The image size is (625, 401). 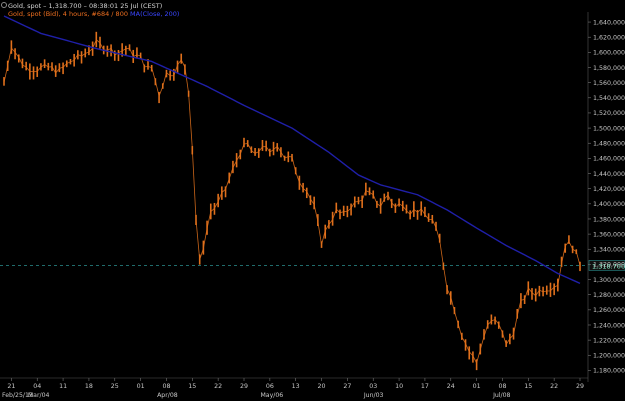 What do you see at coordinates (11, 386) in the screenshot?
I see `x-tick-label: 21` at bounding box center [11, 386].